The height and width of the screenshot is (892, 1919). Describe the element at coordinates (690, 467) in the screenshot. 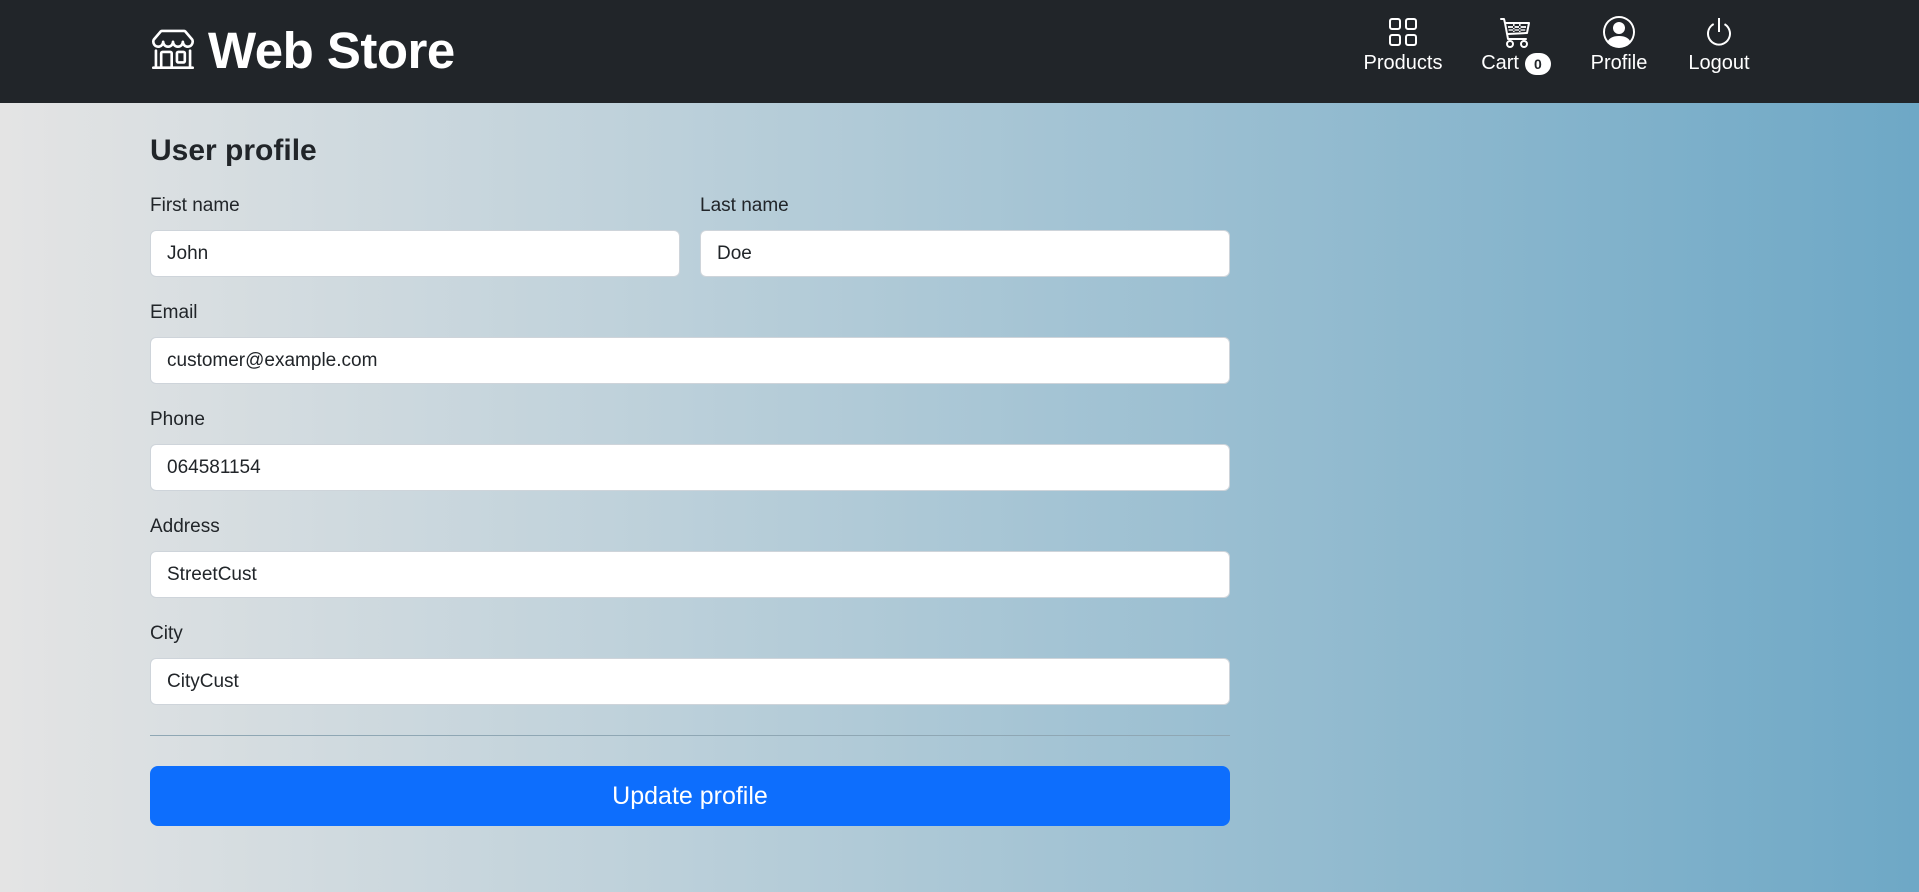

I see `phone-input` at that location.